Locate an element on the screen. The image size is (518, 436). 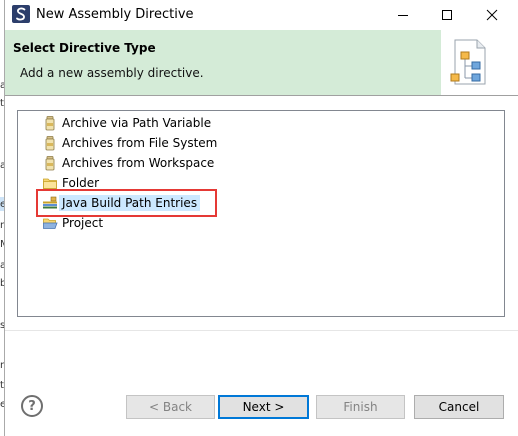
tree-item-label: Archive via Path Variable is located at coordinates (137, 123).